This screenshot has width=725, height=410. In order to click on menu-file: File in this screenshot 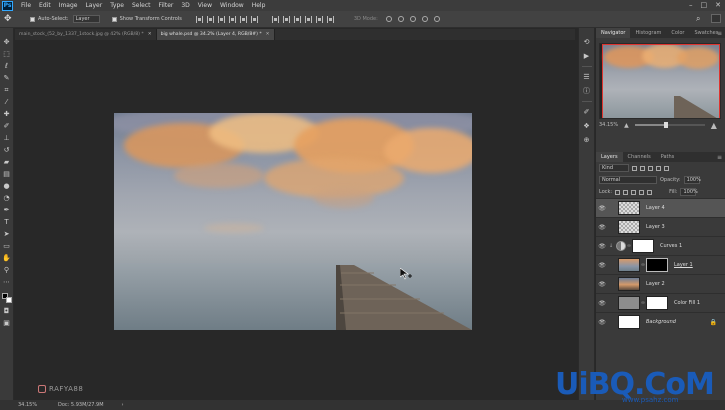, I will do `click(26, 5)`.